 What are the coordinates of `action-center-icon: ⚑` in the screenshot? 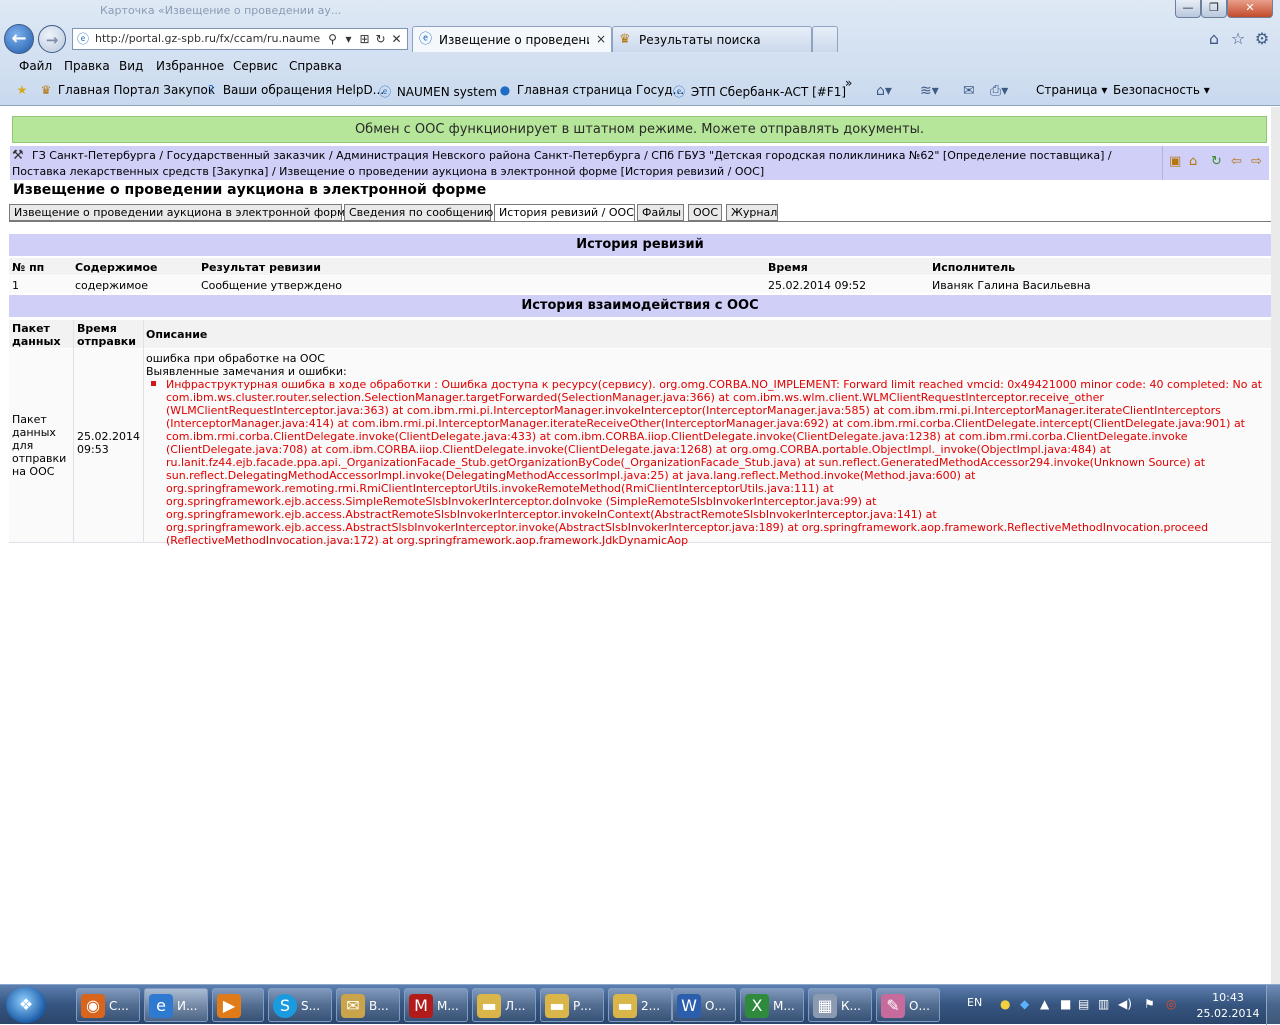 It's located at (1149, 1004).